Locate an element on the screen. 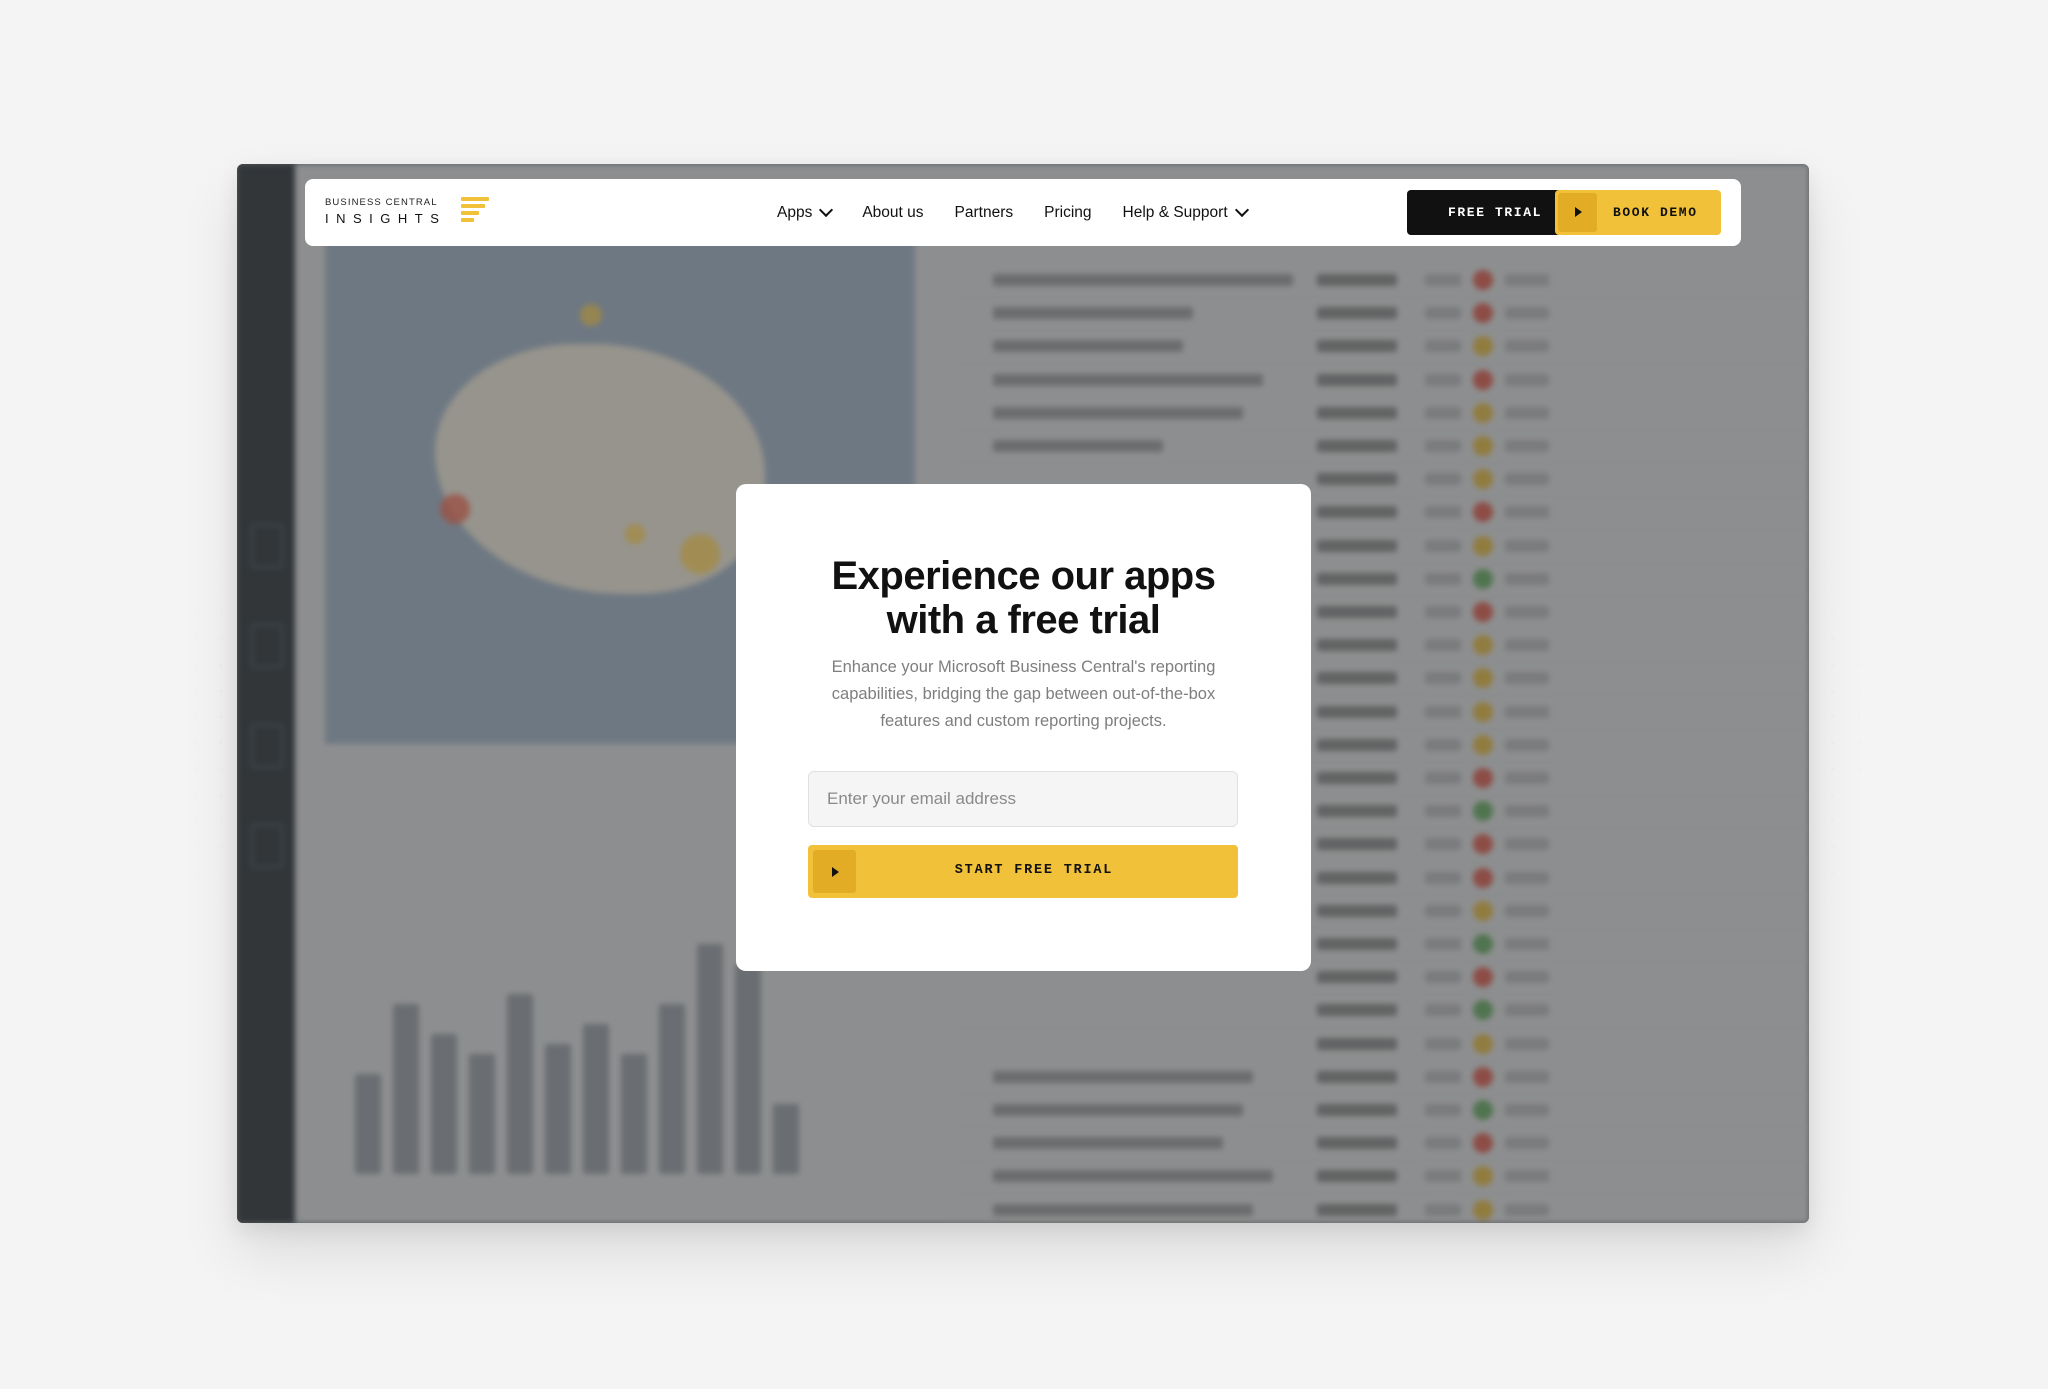  start-free-trial-button: START FREE TRIAL is located at coordinates (1023, 871).